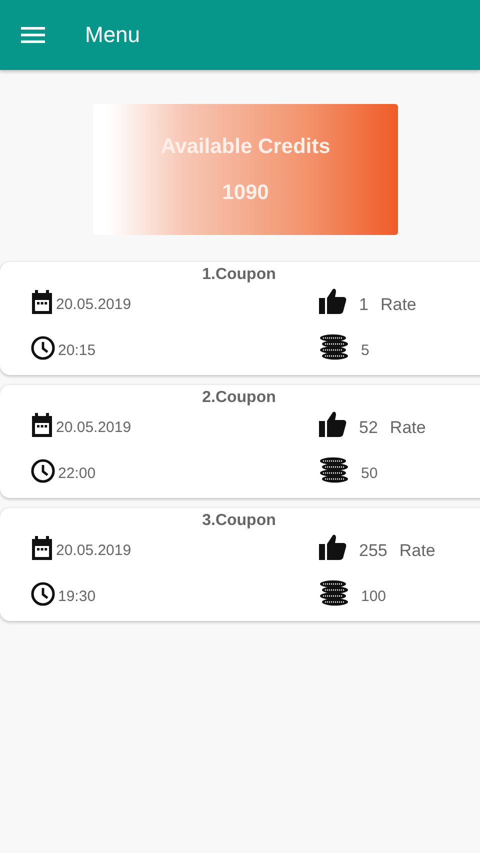 Image resolution: width=480 pixels, height=853 pixels. Describe the element at coordinates (363, 305) in the screenshot. I see `like-count: 1` at that location.